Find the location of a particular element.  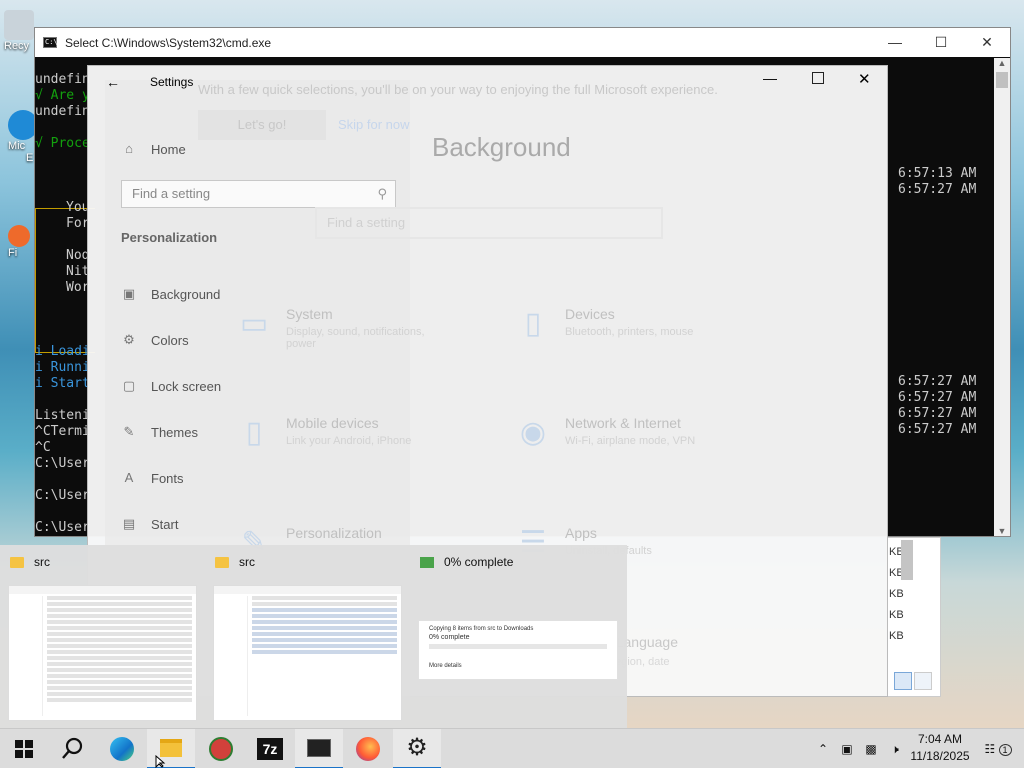

lock-screen-icon: ▢ is located at coordinates (129, 385).